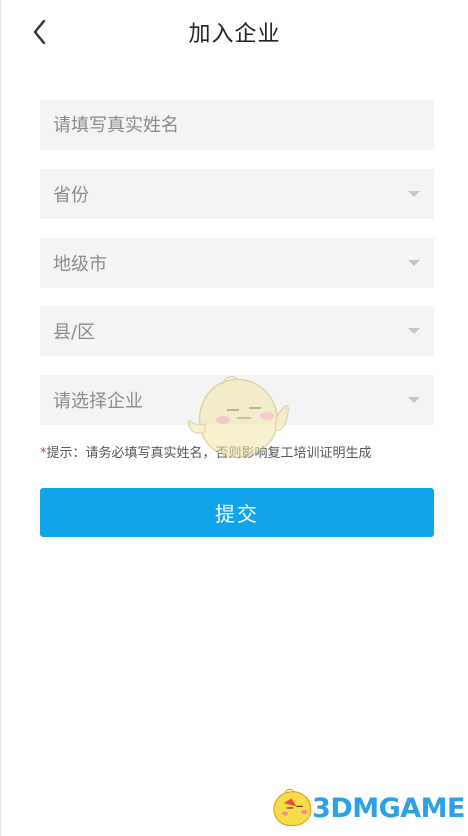 Image resolution: width=468 pixels, height=836 pixels. I want to click on province-select: 省份, so click(237, 194).